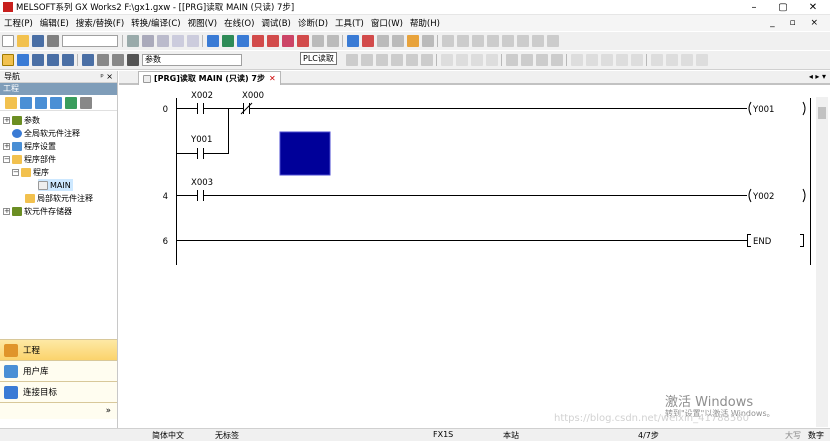 This screenshot has width=830, height=441. What do you see at coordinates (349, 23) in the screenshot?
I see `menu-tool: 工具(T)` at bounding box center [349, 23].